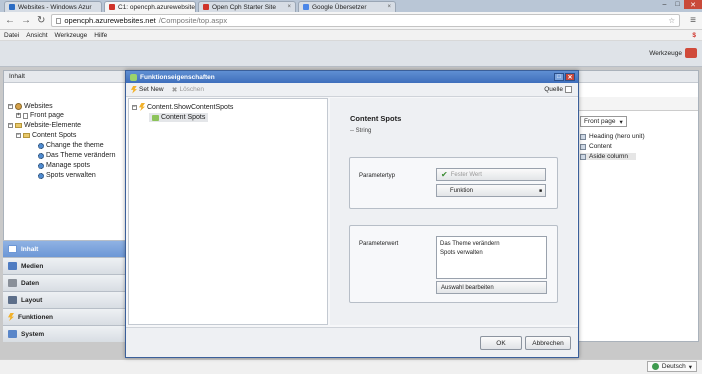 The height and width of the screenshot is (374, 702). What do you see at coordinates (693, 20) in the screenshot?
I see `browser-menu-icon: ≡` at bounding box center [693, 20].